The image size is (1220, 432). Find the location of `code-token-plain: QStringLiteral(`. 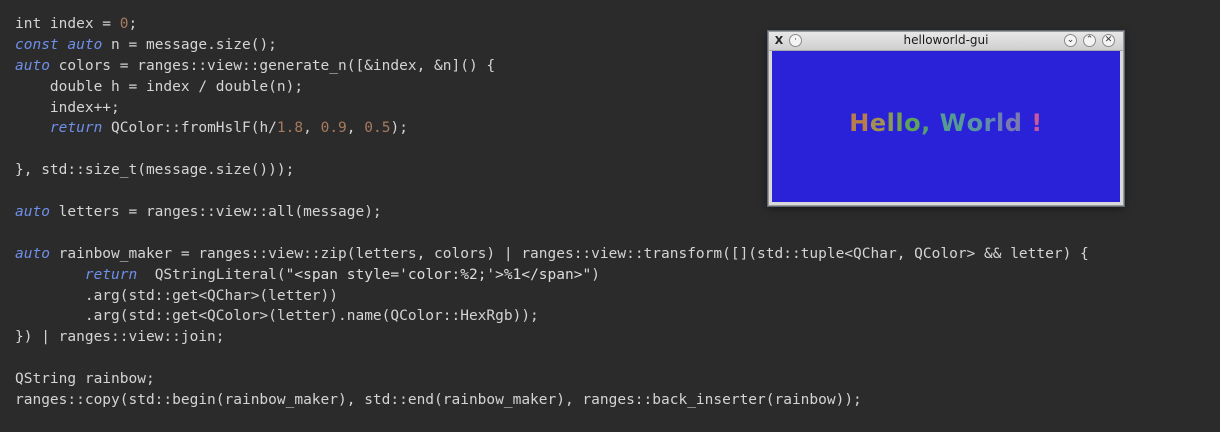

code-token-plain: QStringLiteral( is located at coordinates (211, 274).